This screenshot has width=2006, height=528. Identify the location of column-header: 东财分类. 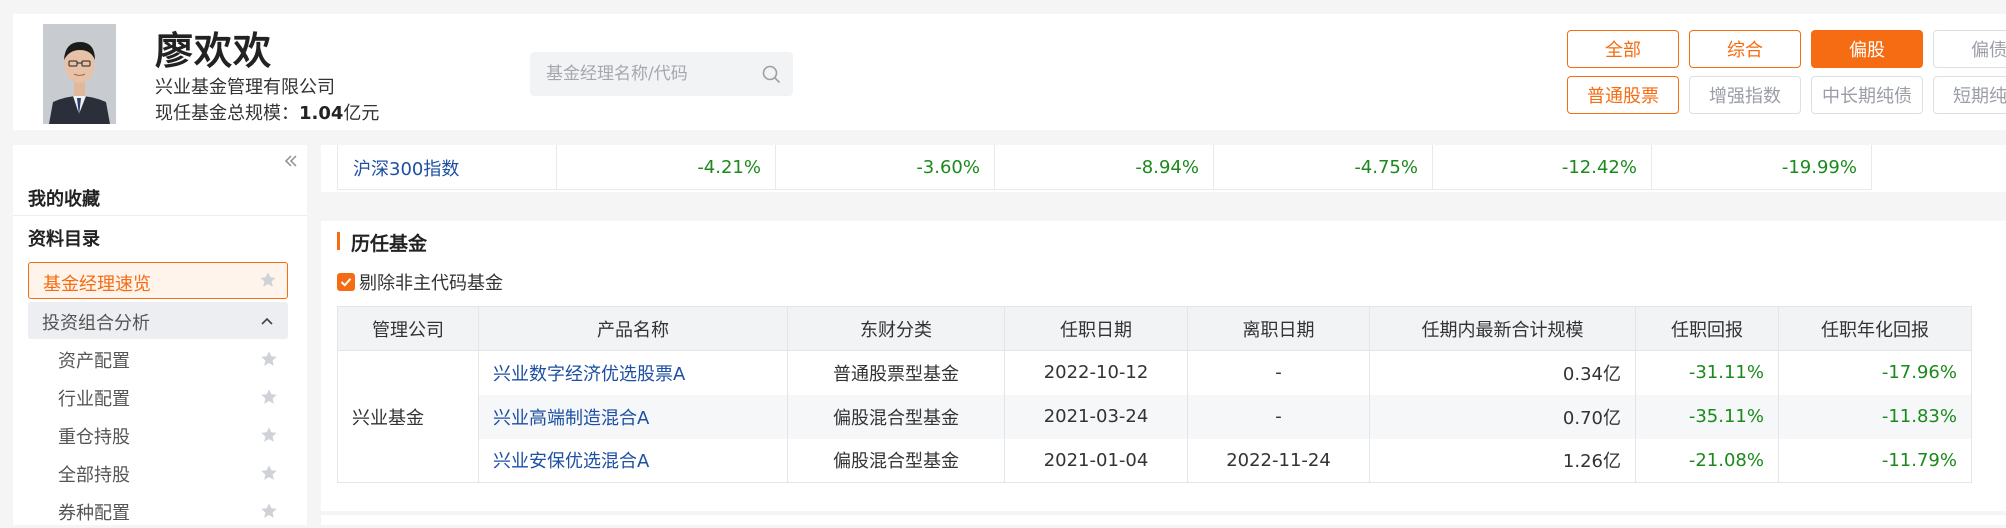
(896, 328).